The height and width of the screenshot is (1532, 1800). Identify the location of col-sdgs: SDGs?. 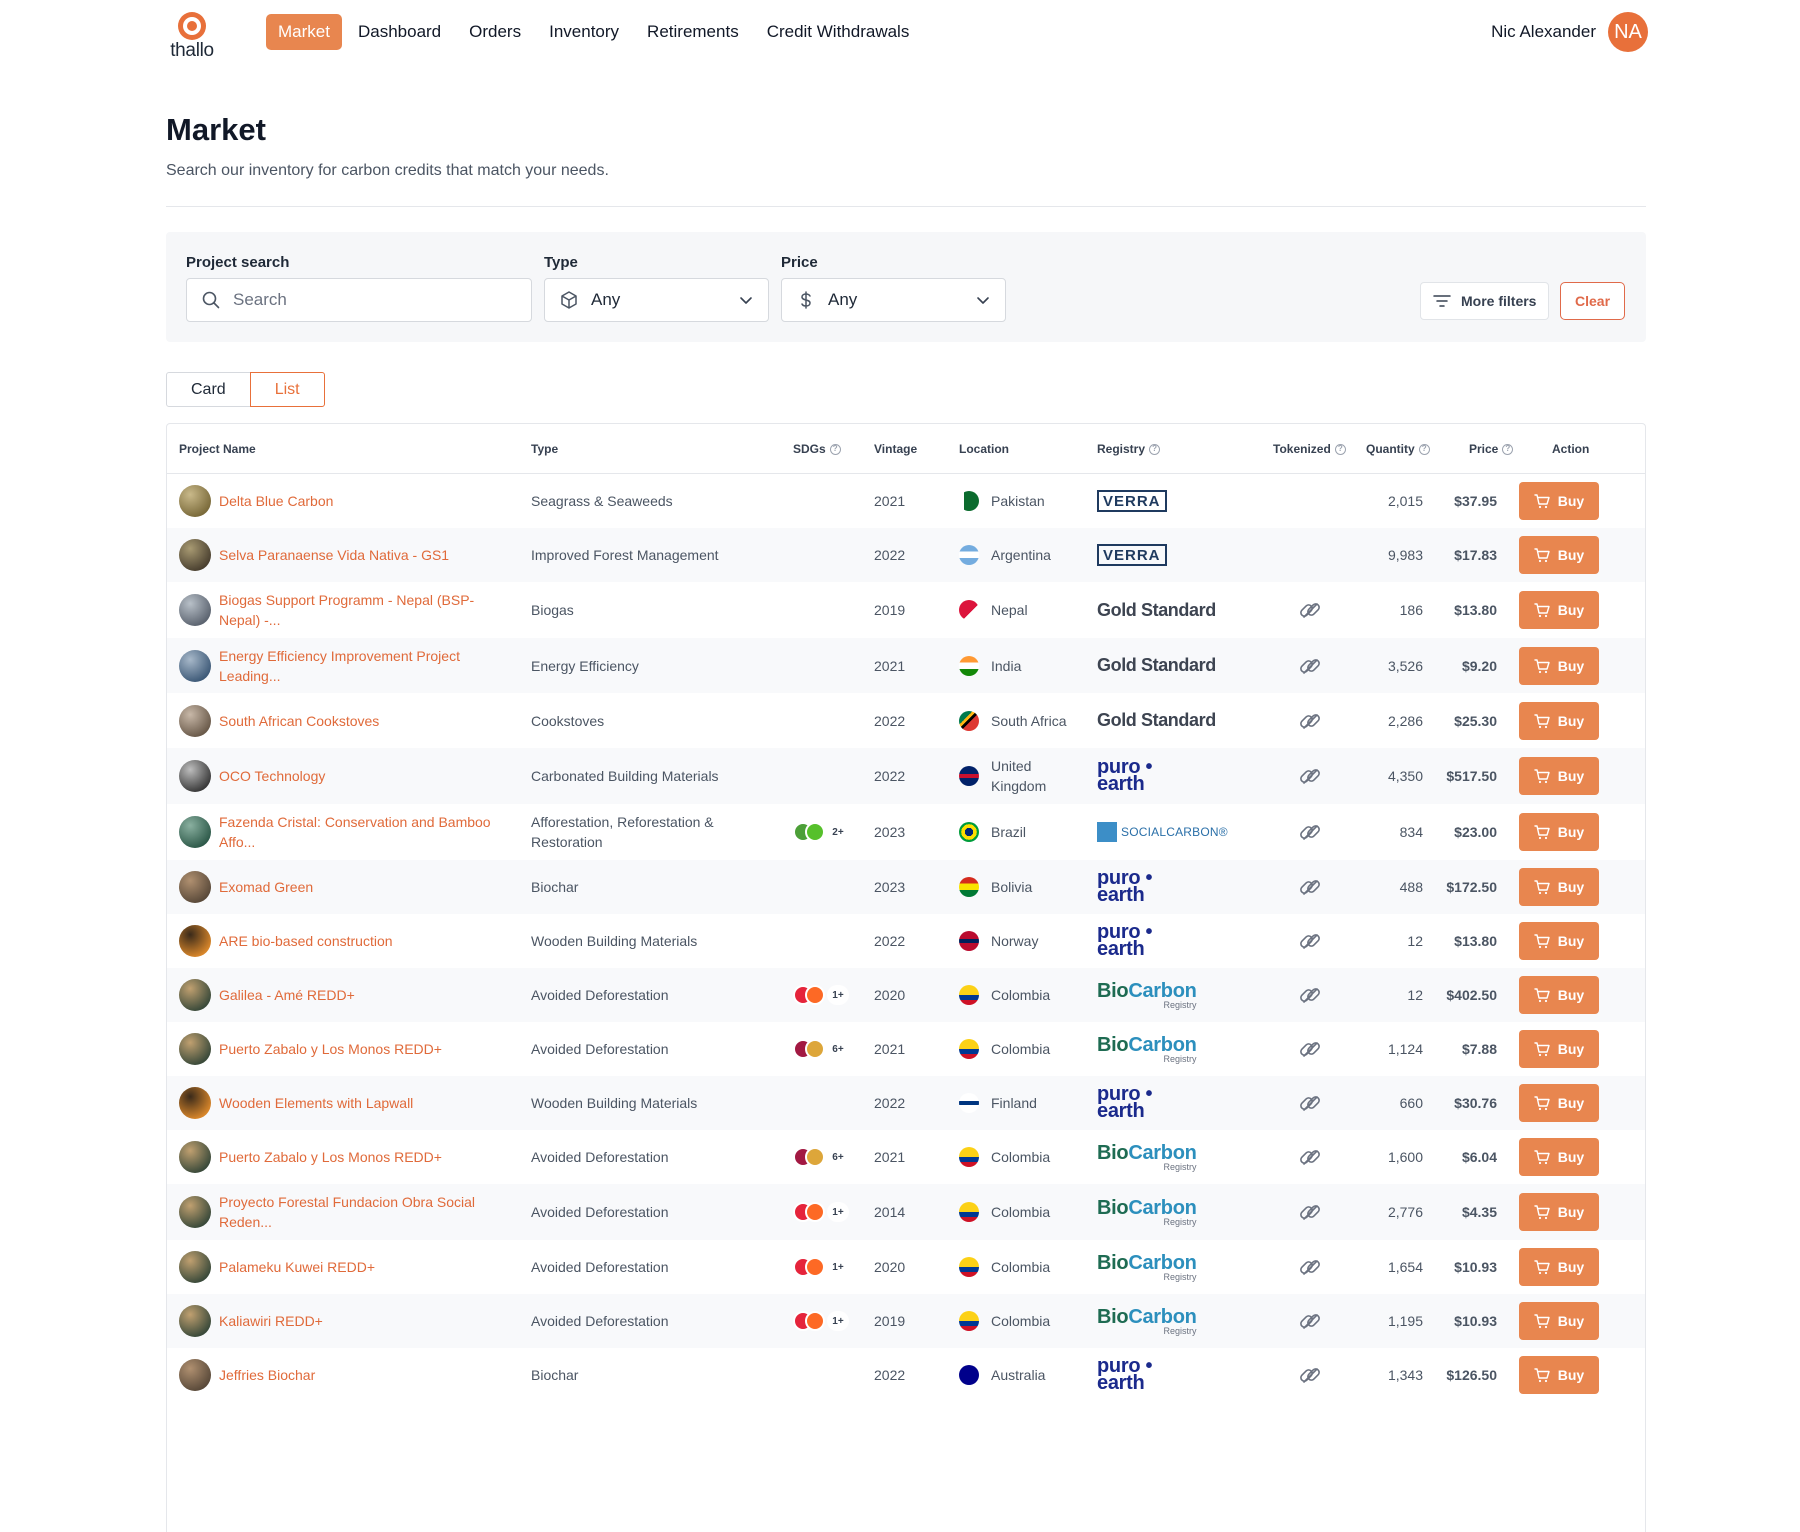
(817, 449).